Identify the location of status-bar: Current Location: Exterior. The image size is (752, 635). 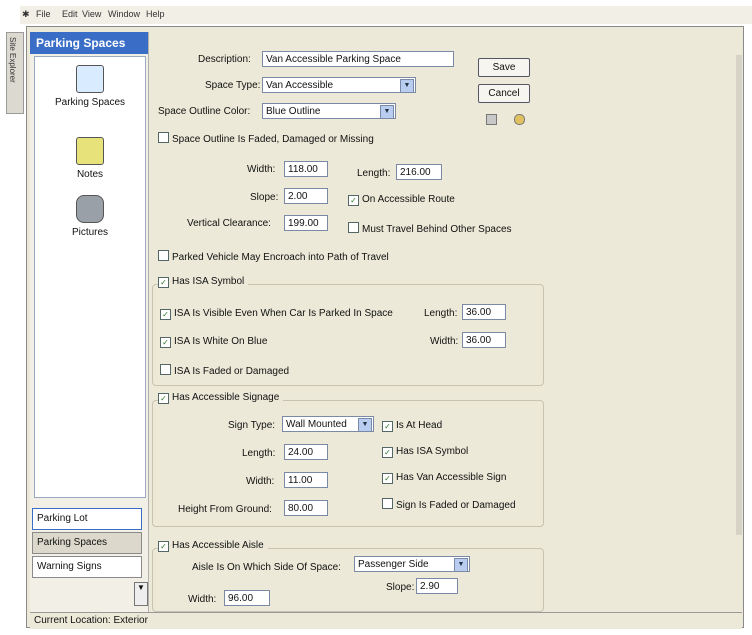
(386, 620).